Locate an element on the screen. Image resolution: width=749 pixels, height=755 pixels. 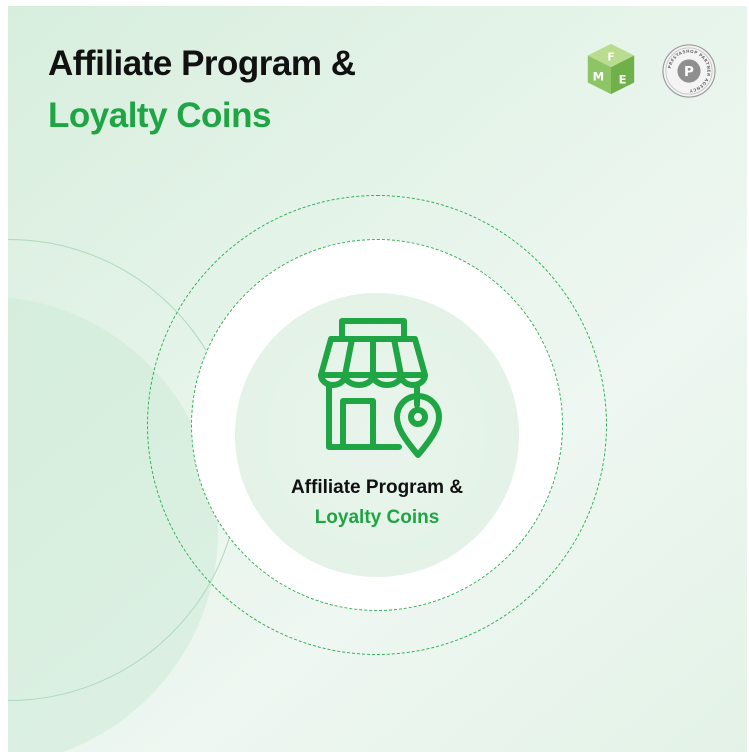
fme-letter-m: M is located at coordinates (599, 77).